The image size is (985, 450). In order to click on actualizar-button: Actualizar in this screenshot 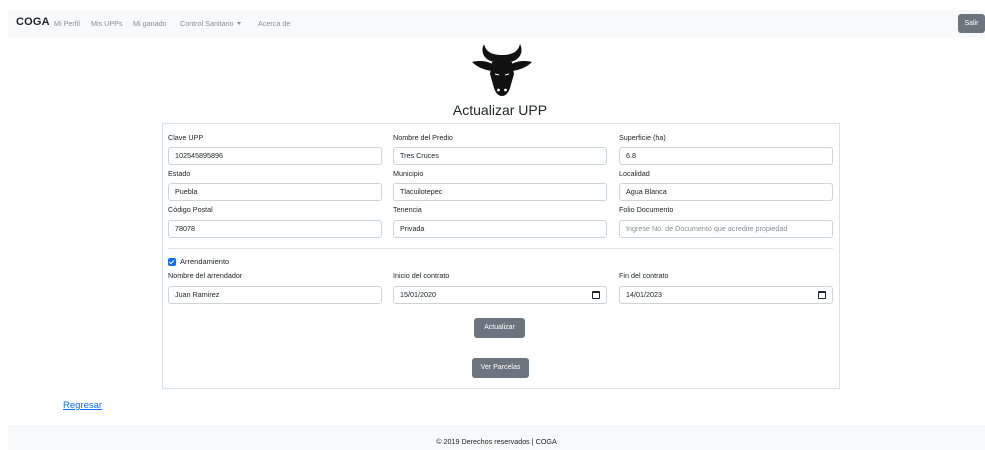, I will do `click(499, 328)`.